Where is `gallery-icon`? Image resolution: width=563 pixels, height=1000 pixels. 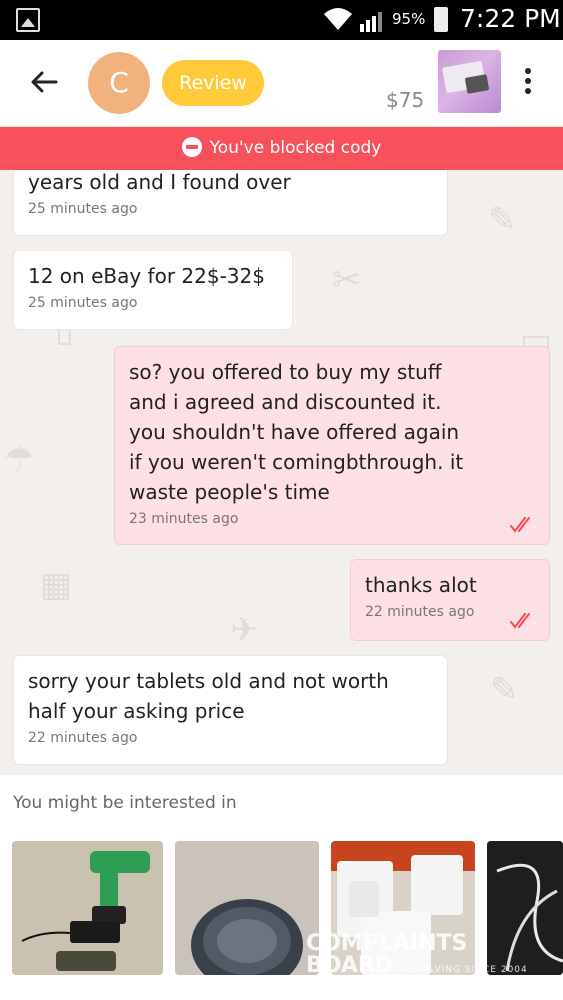
gallery-icon is located at coordinates (28, 20).